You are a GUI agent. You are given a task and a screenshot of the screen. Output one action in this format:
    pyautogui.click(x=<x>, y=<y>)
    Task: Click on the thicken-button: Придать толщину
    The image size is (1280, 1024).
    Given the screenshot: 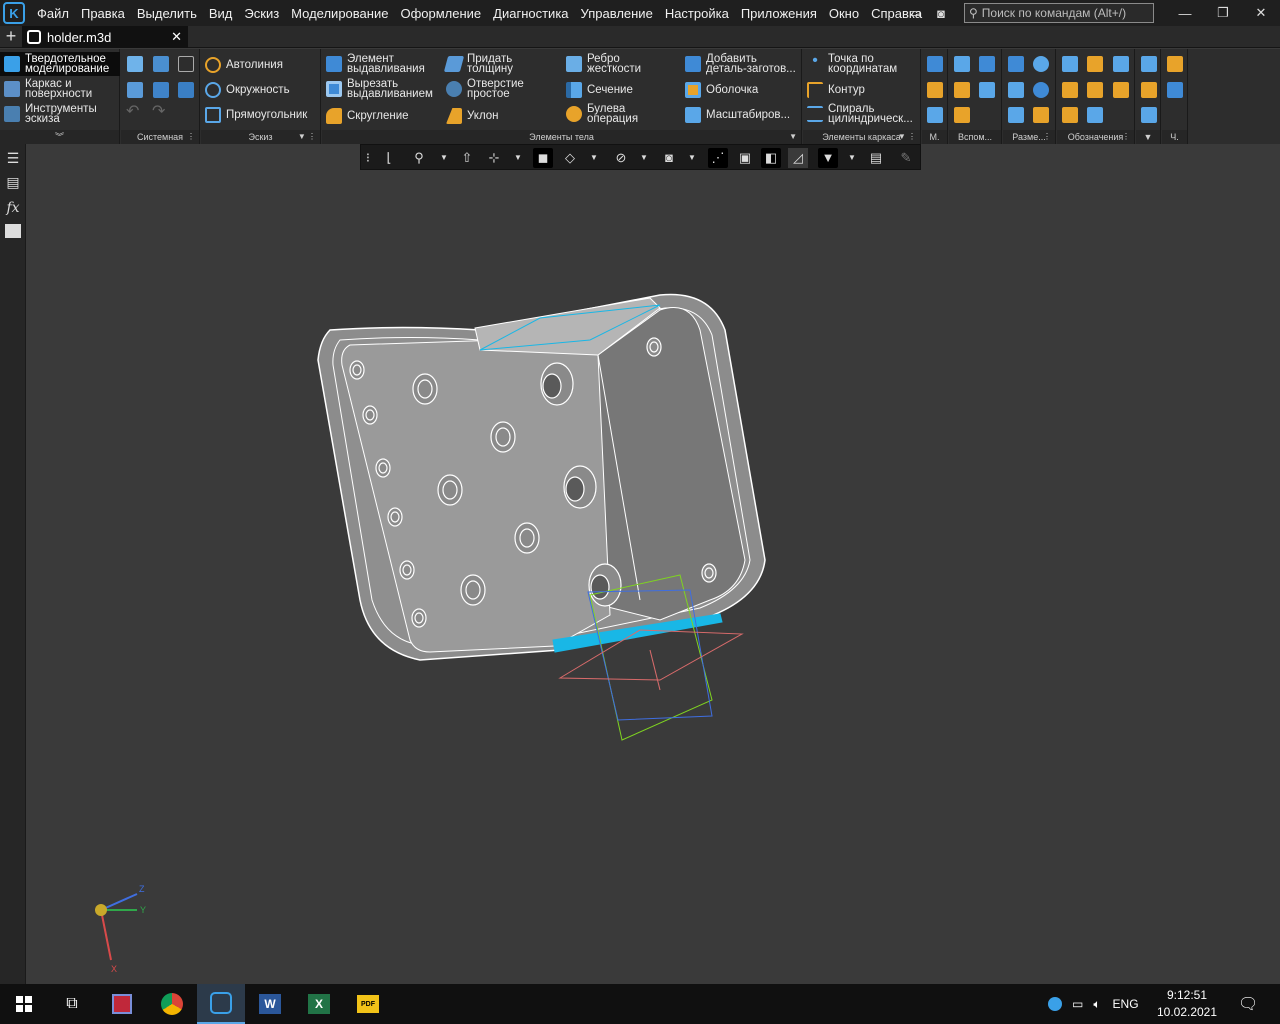 What is the action you would take?
    pyautogui.click(x=478, y=64)
    